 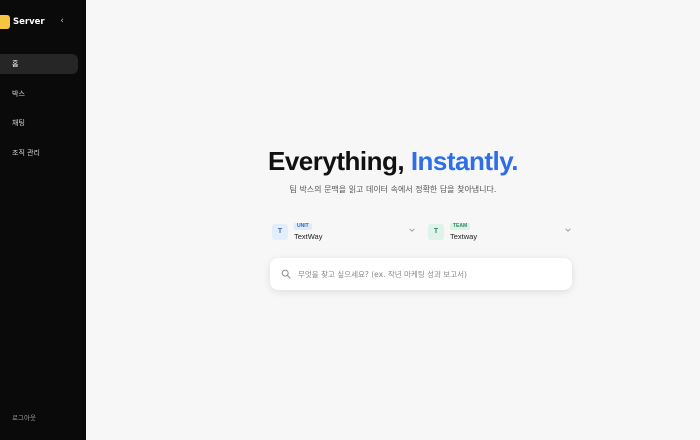 What do you see at coordinates (62, 21) in the screenshot?
I see `chevron-left-icon: ‹` at bounding box center [62, 21].